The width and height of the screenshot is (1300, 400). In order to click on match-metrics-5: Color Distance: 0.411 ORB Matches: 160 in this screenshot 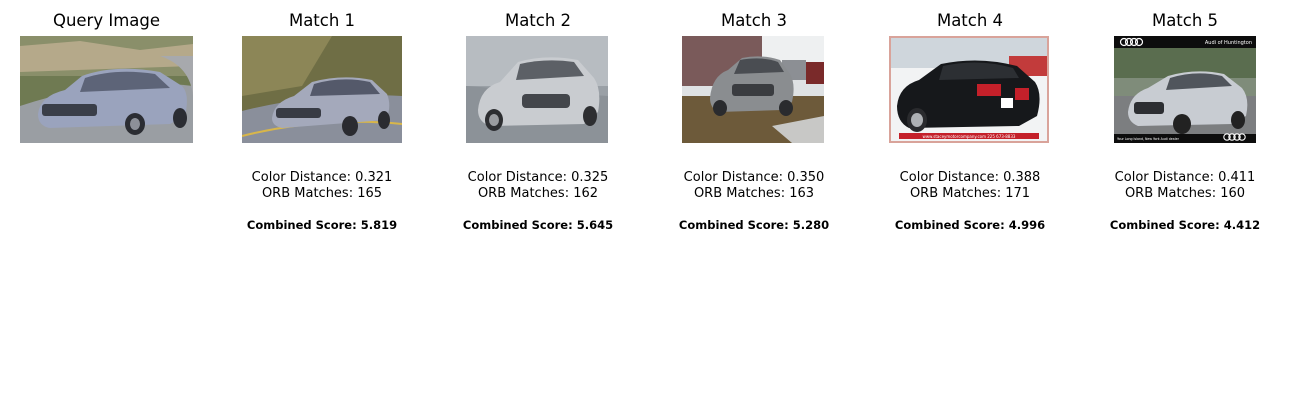, I will do `click(1185, 186)`.